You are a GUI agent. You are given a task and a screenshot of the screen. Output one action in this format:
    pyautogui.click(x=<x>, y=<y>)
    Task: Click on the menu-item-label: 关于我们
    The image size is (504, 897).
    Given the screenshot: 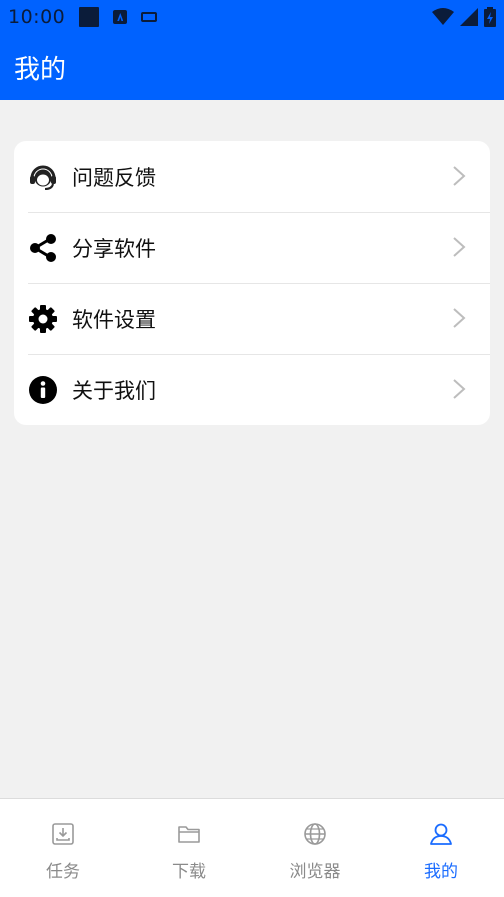 What is the action you would take?
    pyautogui.click(x=114, y=390)
    